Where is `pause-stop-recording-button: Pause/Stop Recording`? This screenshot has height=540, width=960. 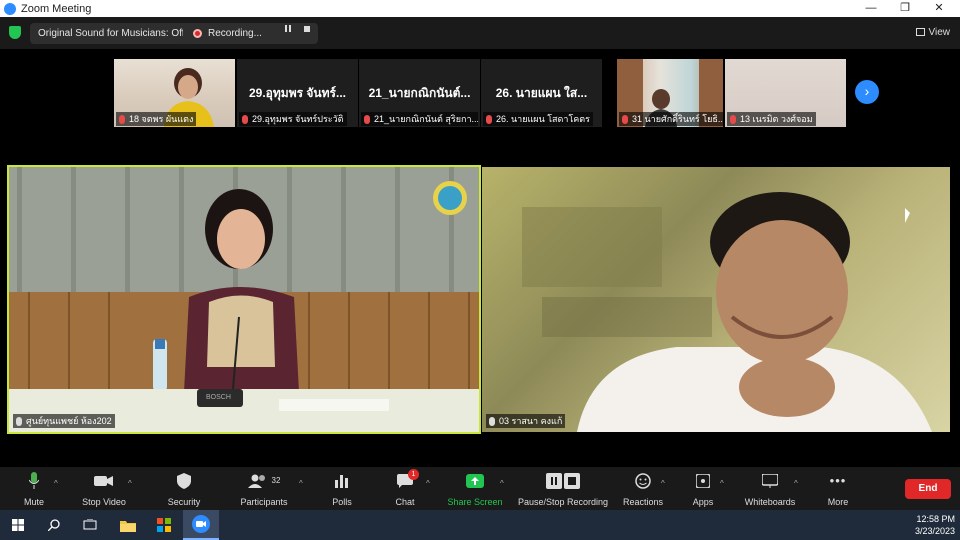
pause-stop-recording-button: Pause/Stop Recording is located at coordinates (563, 489).